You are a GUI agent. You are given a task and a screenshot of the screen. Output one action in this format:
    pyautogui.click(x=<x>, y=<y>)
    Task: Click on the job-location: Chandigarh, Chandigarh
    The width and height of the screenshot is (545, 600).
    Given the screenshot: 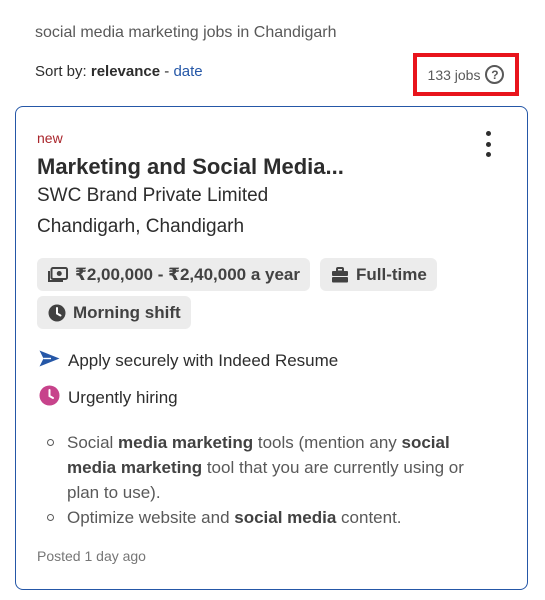 What is the action you would take?
    pyautogui.click(x=141, y=226)
    